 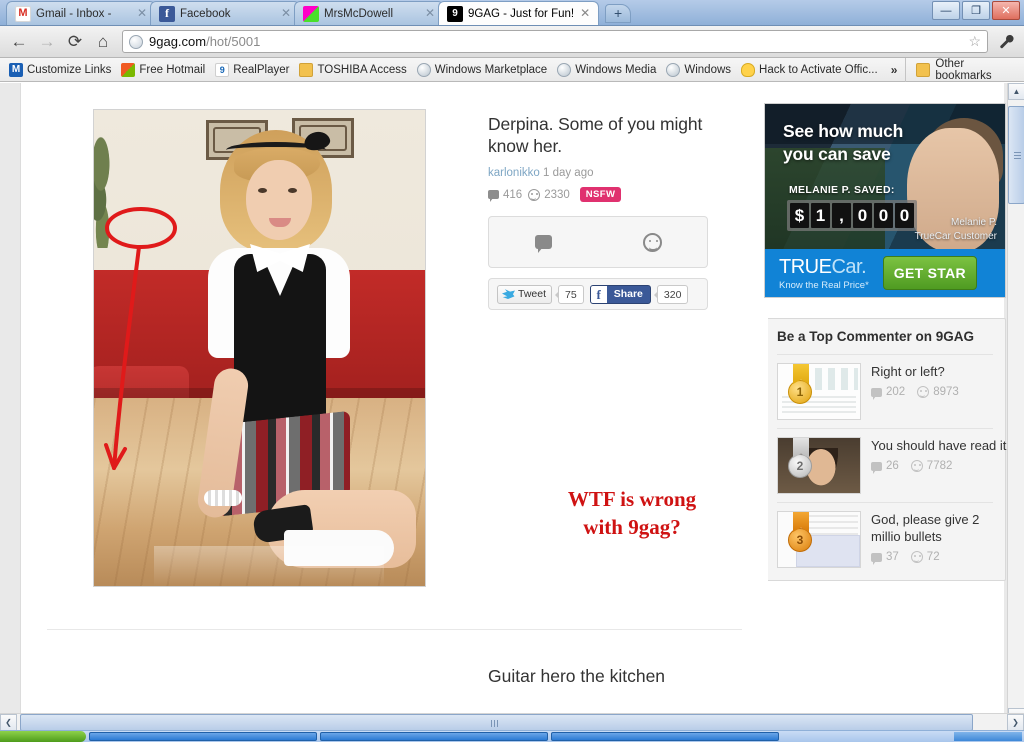 What do you see at coordinates (852, 215) in the screenshot?
I see `ad-odometer: $ 1 , 0 0 0` at bounding box center [852, 215].